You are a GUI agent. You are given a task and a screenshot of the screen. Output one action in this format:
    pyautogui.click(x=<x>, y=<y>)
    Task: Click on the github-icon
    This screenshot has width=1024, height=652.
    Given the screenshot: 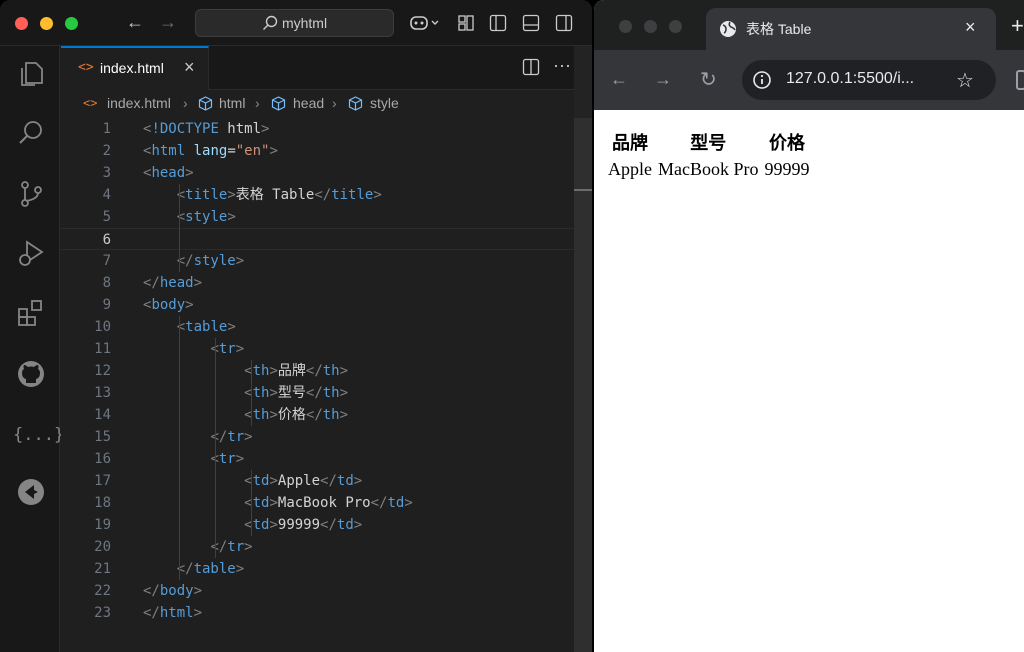 What is the action you would take?
    pyautogui.click(x=31, y=374)
    